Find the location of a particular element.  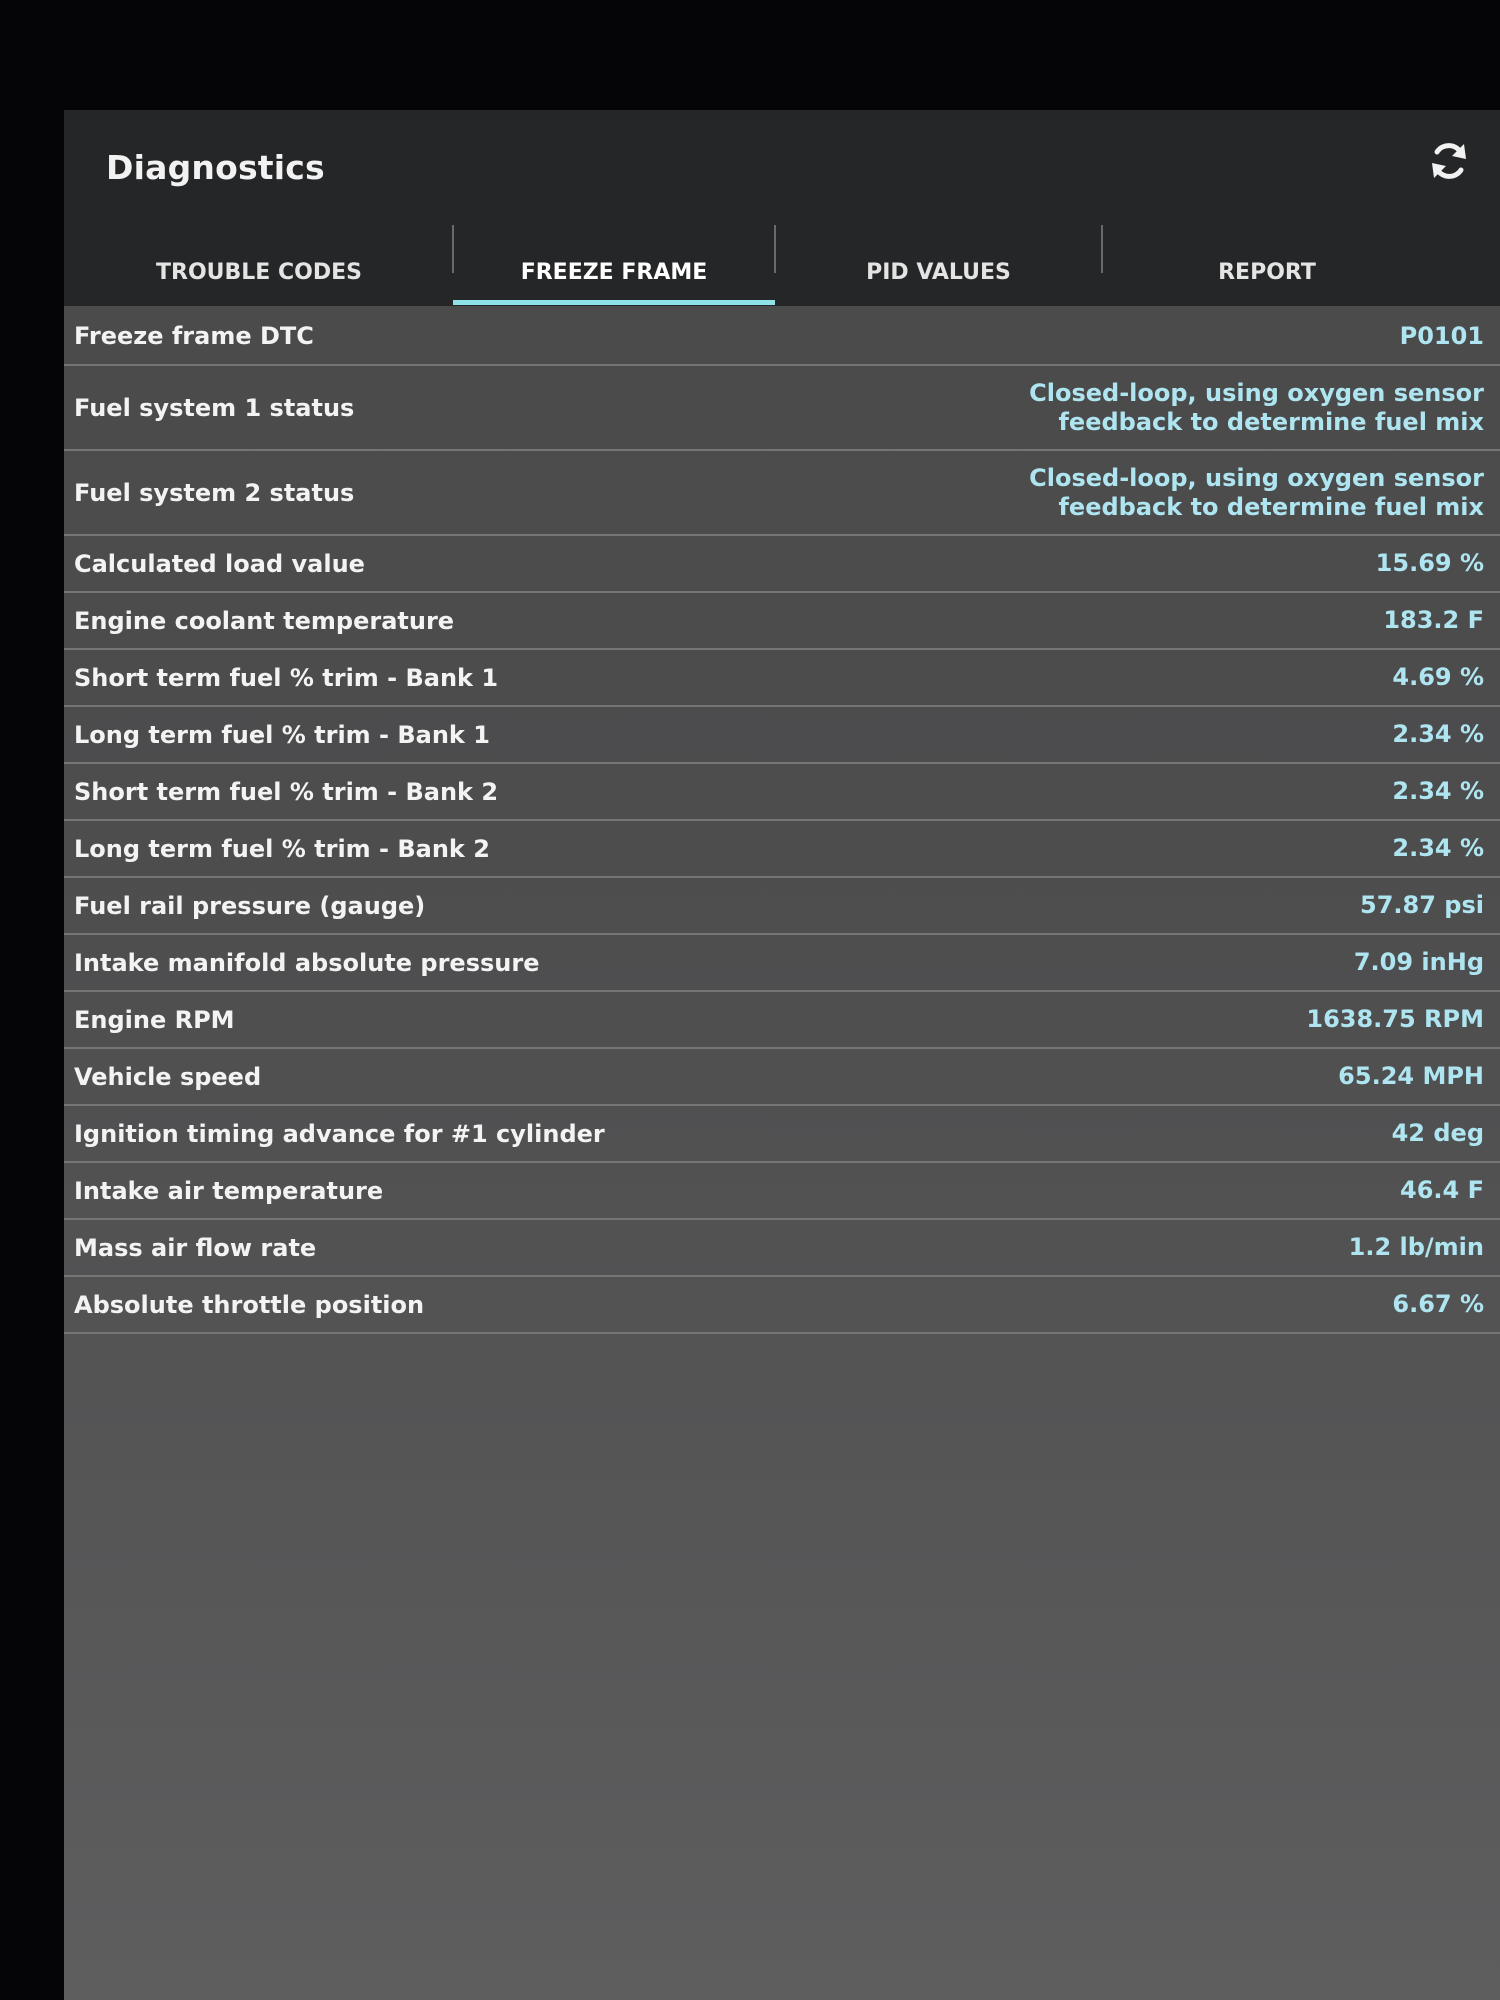

row-value: 65.24 MPH is located at coordinates (1411, 1076).